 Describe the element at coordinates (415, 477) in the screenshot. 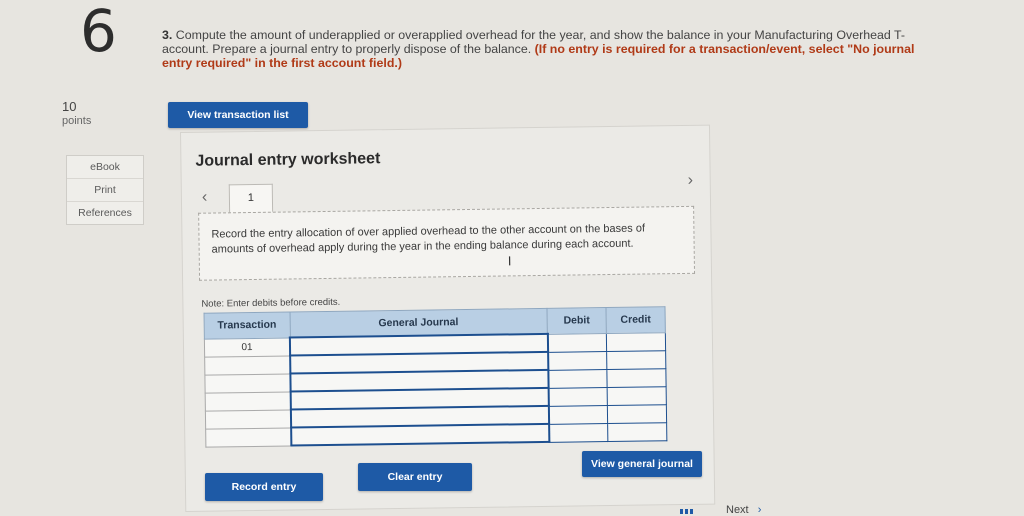

I see `clear-entry-button: Clear entry` at that location.